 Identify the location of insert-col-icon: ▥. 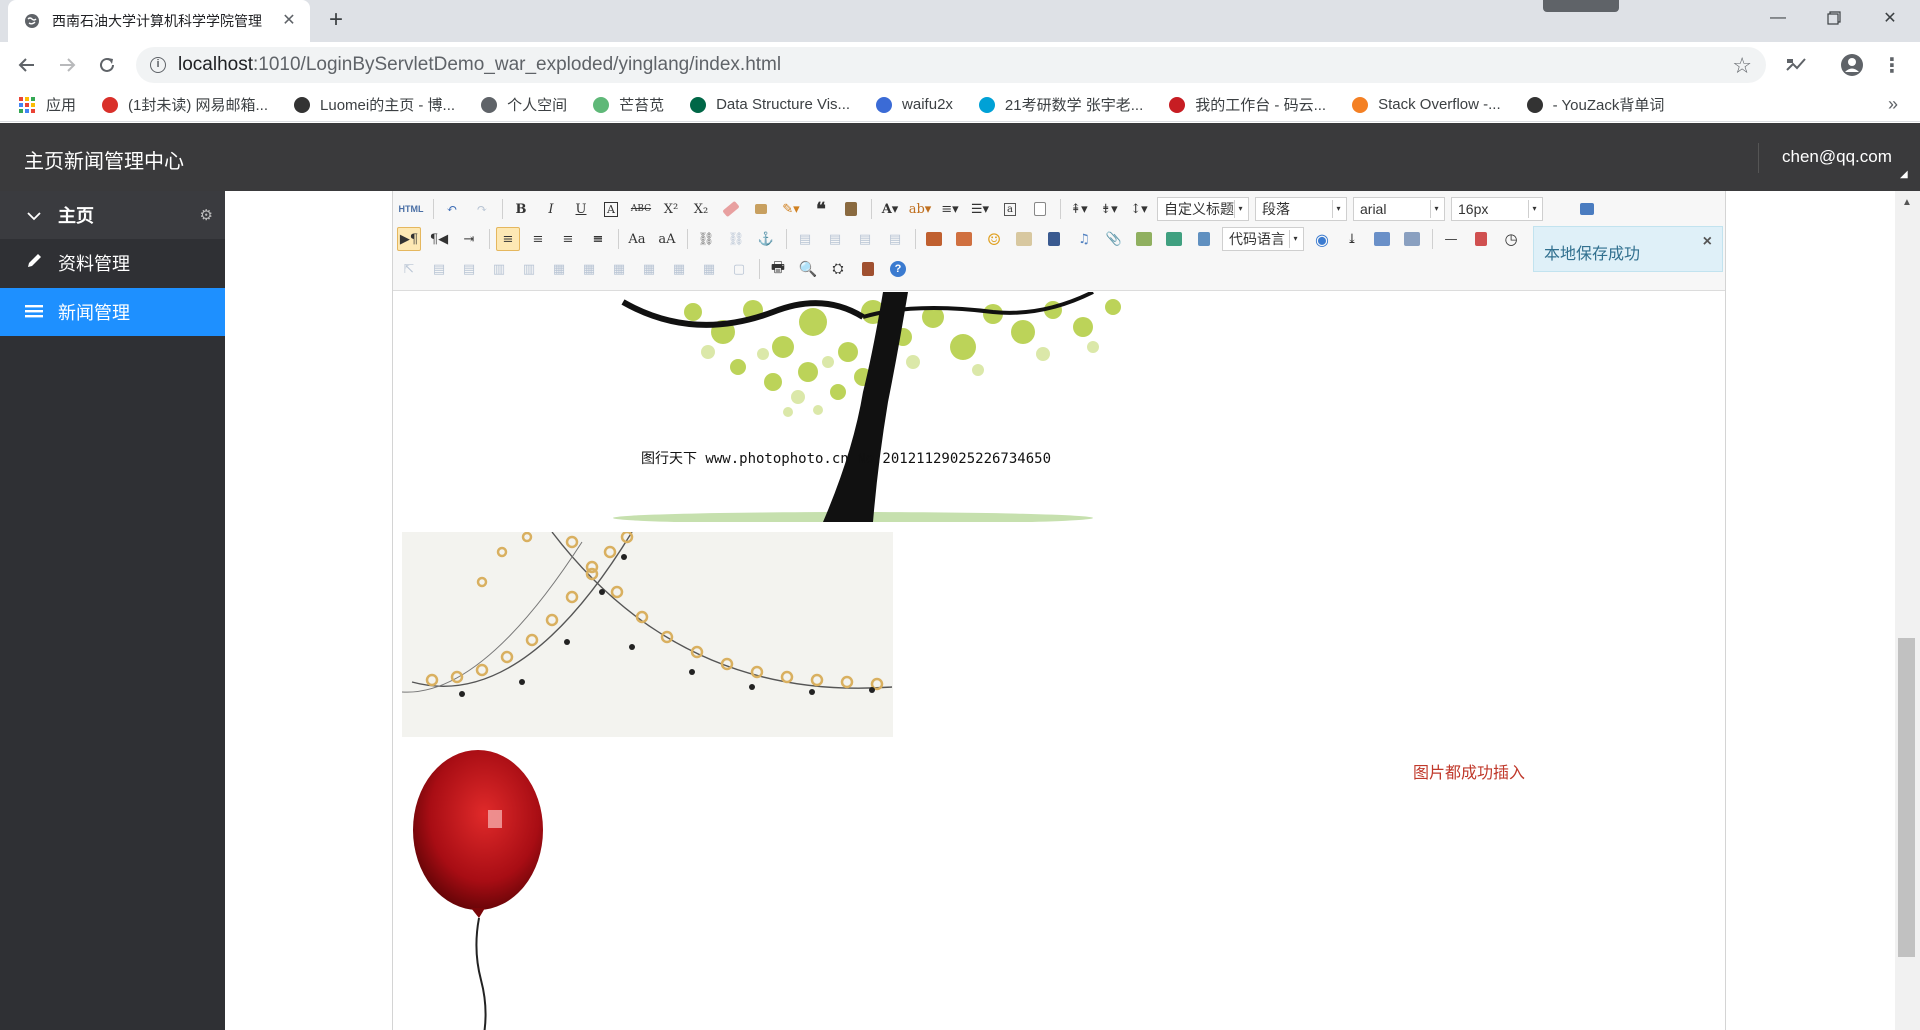
(499, 269).